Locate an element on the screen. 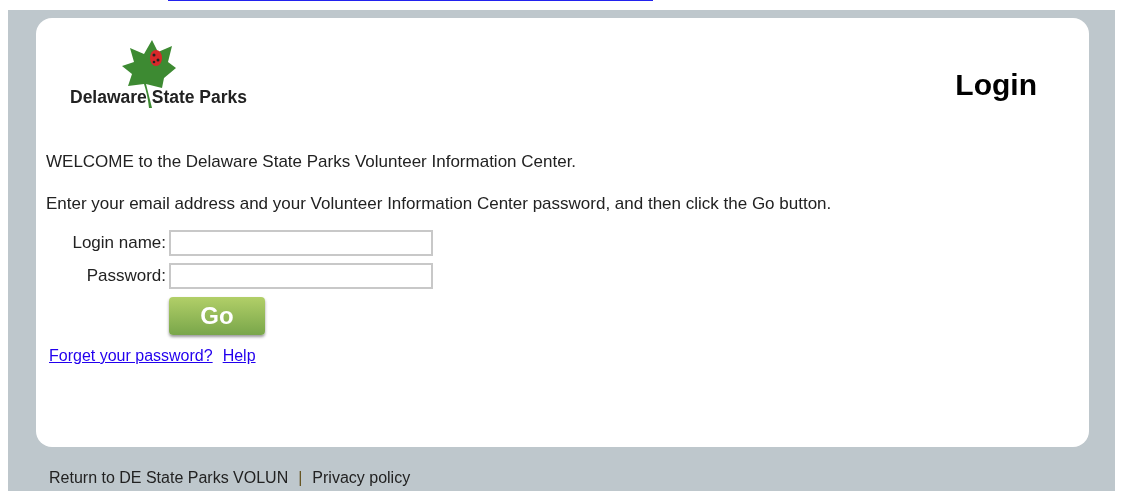  help-link: Help is located at coordinates (239, 356).